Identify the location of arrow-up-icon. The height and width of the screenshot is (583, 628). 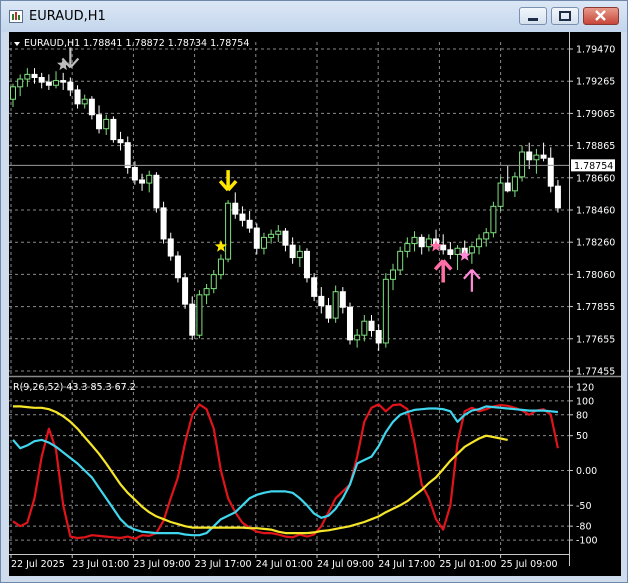
(443, 271).